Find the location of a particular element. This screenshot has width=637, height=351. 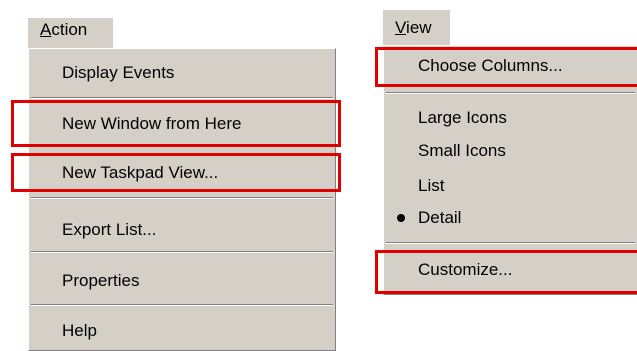

radio-bullet-icon is located at coordinates (401, 218).